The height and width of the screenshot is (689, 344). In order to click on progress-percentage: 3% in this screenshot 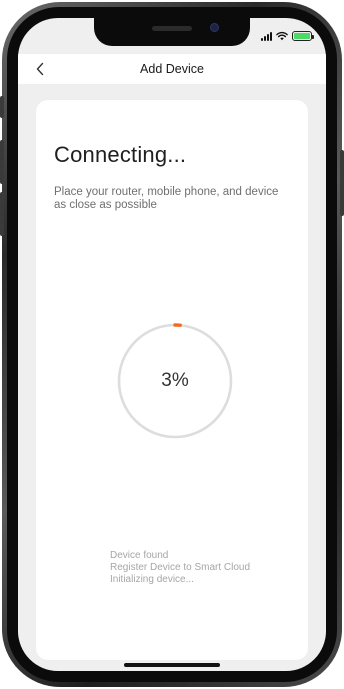, I will do `click(175, 380)`.